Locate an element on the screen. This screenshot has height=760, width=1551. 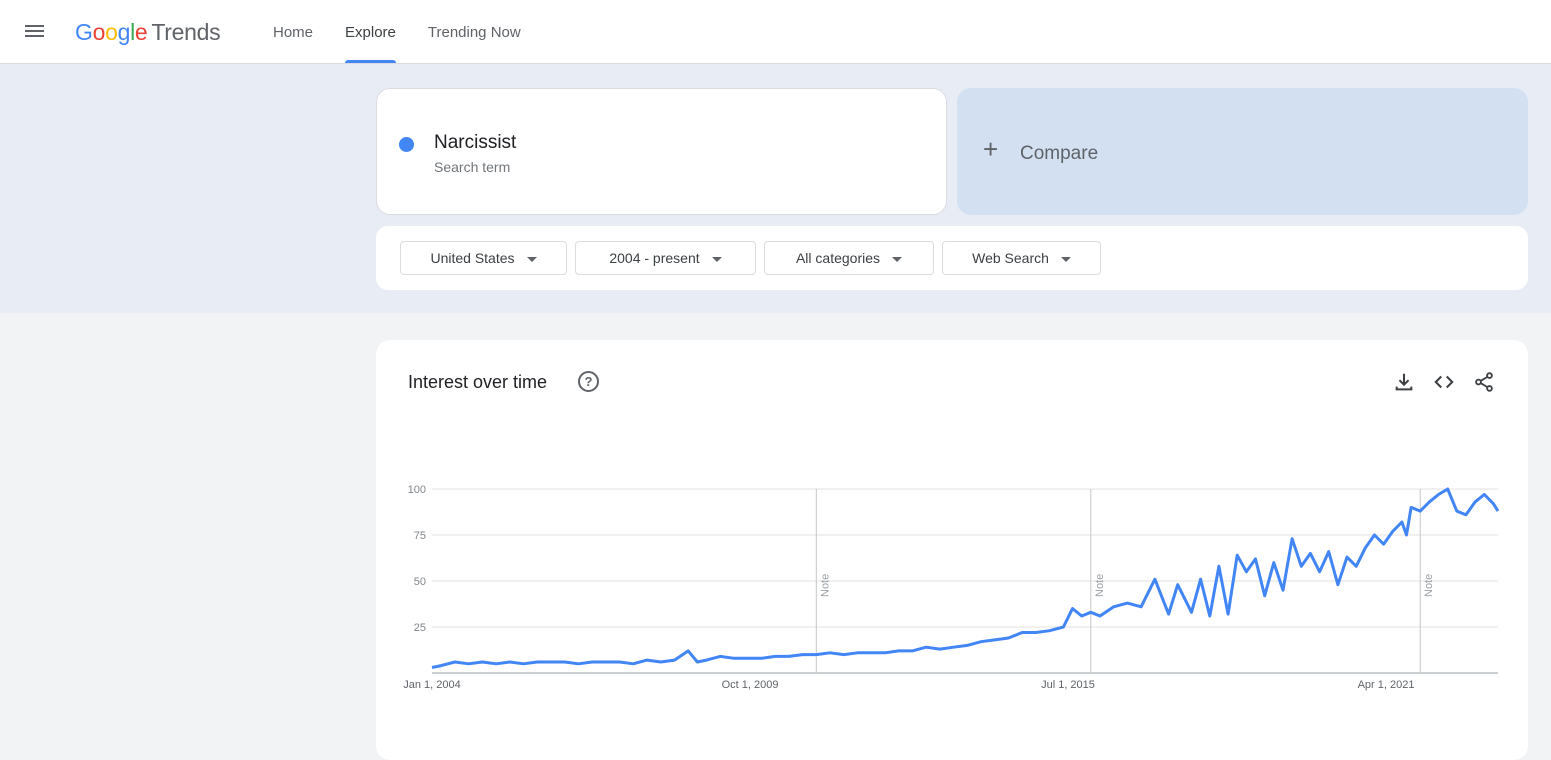
chart-title: Interest over time is located at coordinates (478, 382).